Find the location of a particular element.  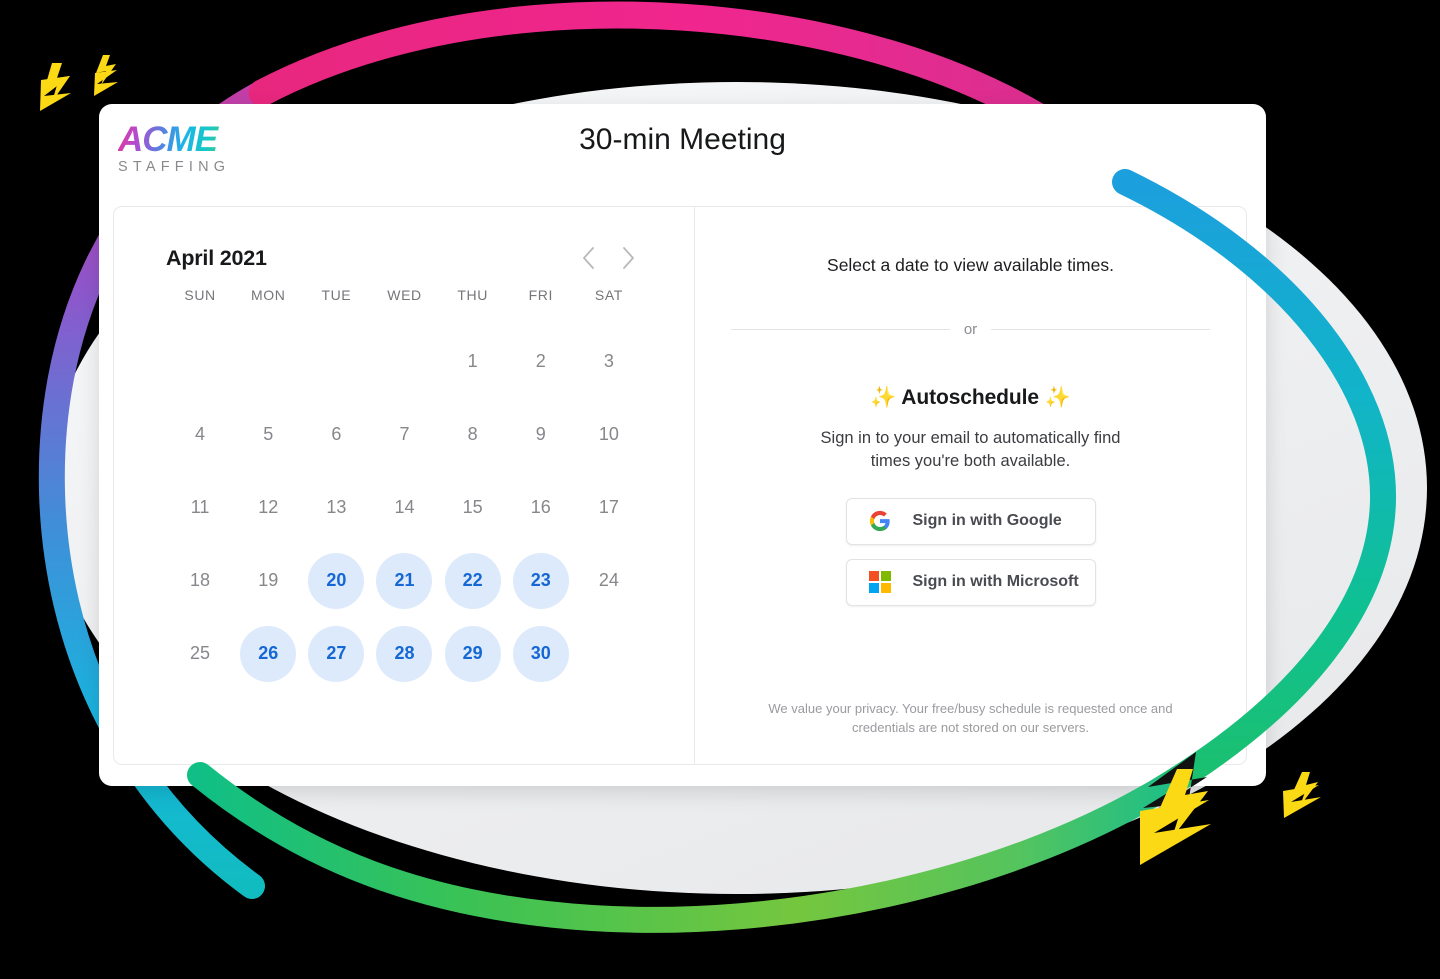

calendar-day-8: 8 is located at coordinates (472, 434).